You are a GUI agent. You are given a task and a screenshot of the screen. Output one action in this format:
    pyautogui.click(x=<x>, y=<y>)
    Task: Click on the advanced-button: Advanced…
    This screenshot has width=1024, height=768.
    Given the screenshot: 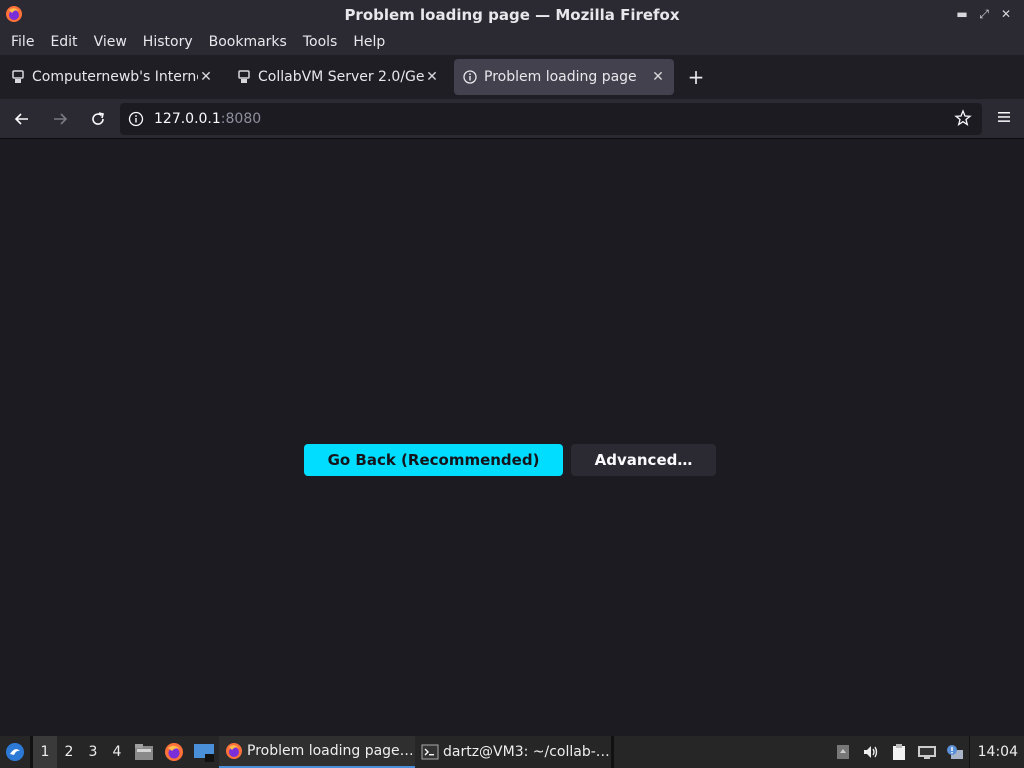 What is the action you would take?
    pyautogui.click(x=643, y=460)
    